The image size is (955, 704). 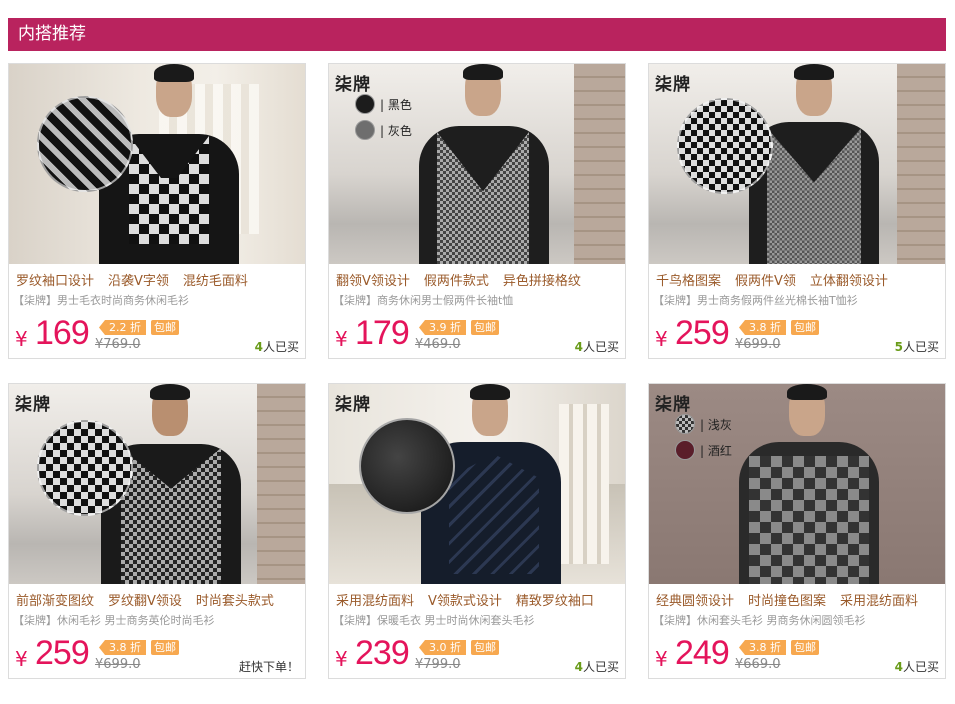 What do you see at coordinates (438, 664) in the screenshot?
I see `original-price: ¥799.0` at bounding box center [438, 664].